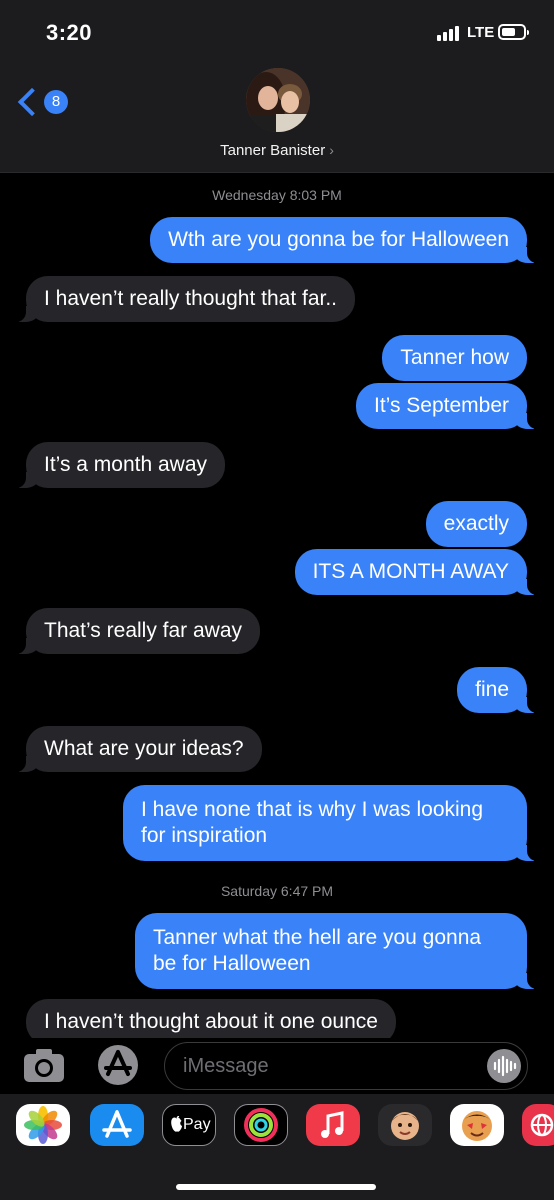 This screenshot has height=1200, width=554. I want to click on imessage-app-drawer: Pay, so click(277, 1147).